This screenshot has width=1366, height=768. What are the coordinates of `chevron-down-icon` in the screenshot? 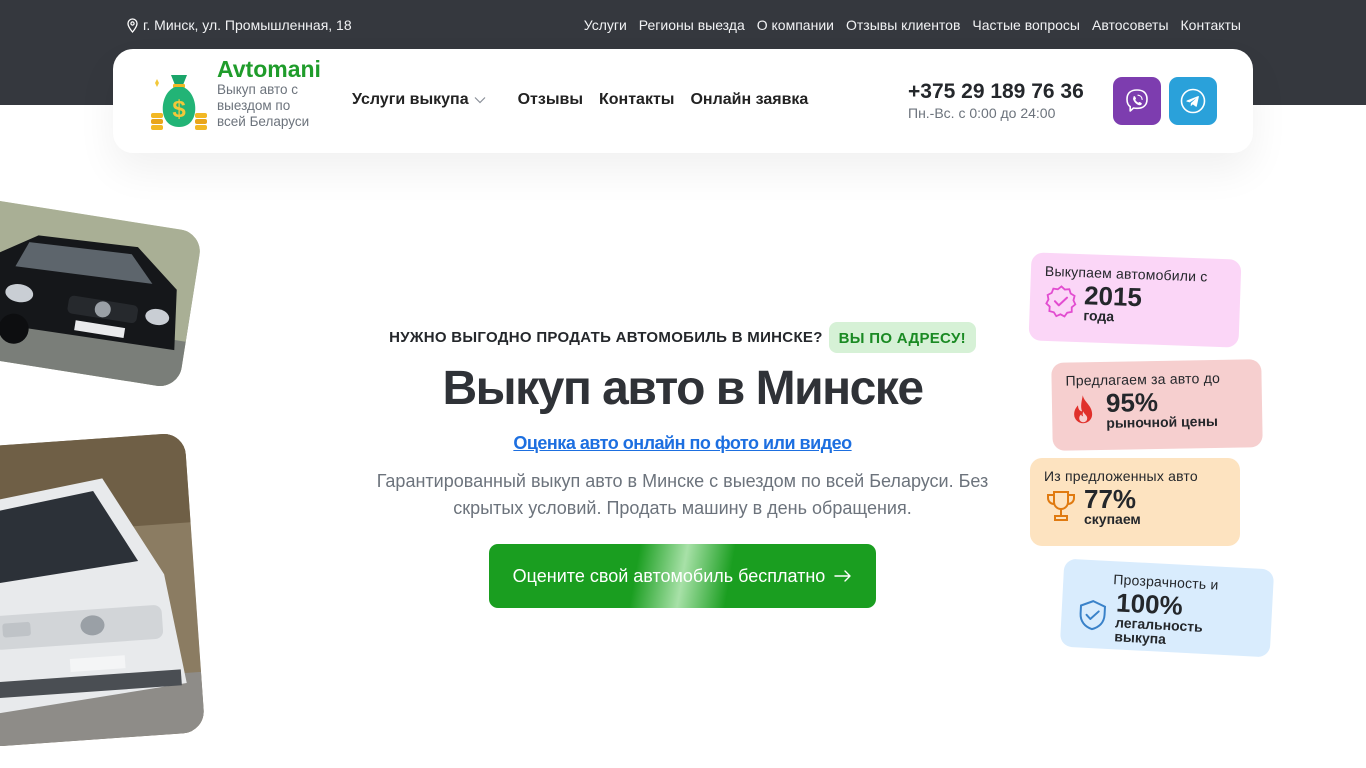 It's located at (480, 100).